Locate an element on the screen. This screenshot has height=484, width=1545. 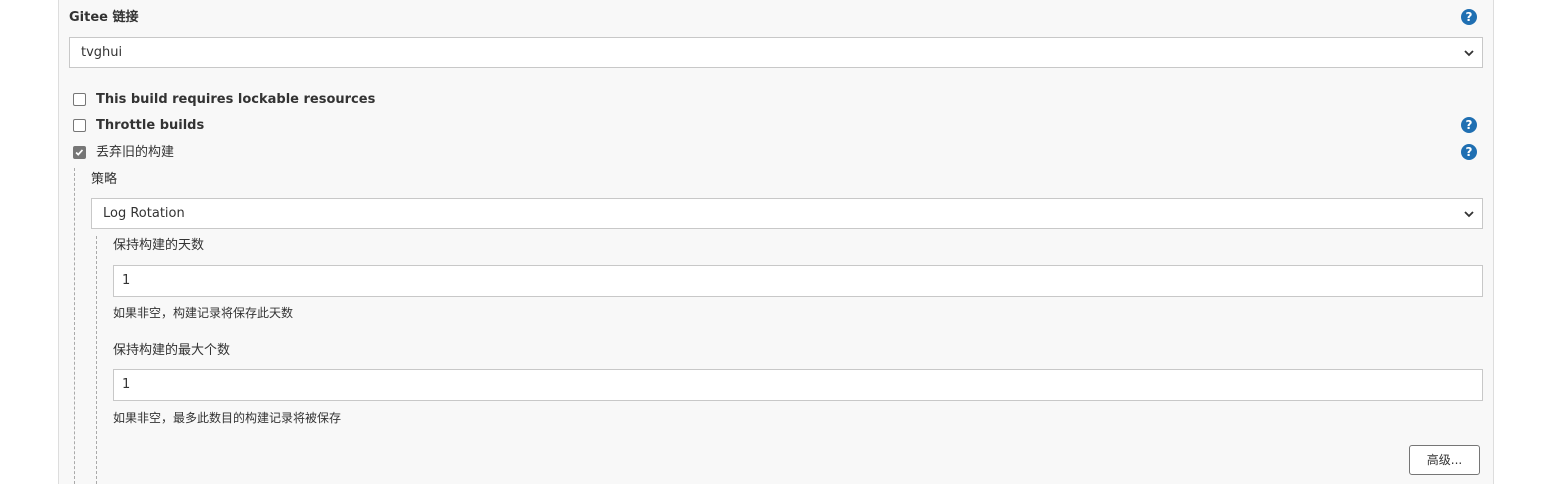
num-to-keep-label: 保持构建的最大个数 is located at coordinates (172, 350).